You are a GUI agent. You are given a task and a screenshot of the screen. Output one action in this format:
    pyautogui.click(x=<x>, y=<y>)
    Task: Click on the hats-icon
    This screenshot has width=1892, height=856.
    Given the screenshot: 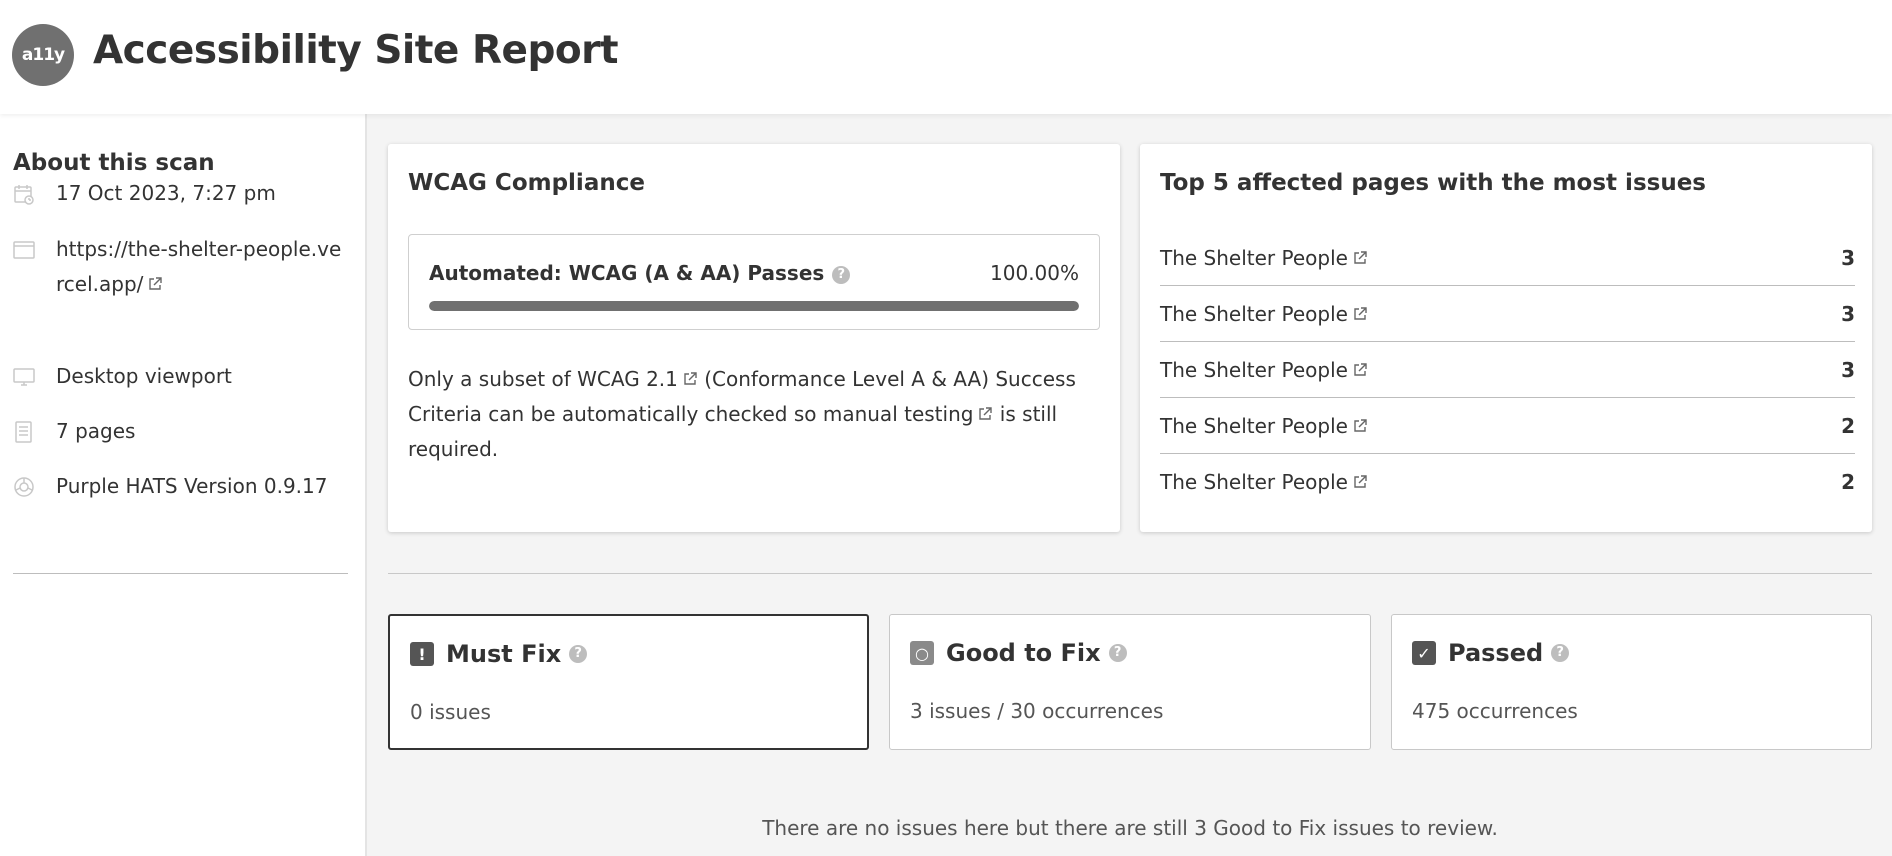 What is the action you would take?
    pyautogui.click(x=25, y=486)
    